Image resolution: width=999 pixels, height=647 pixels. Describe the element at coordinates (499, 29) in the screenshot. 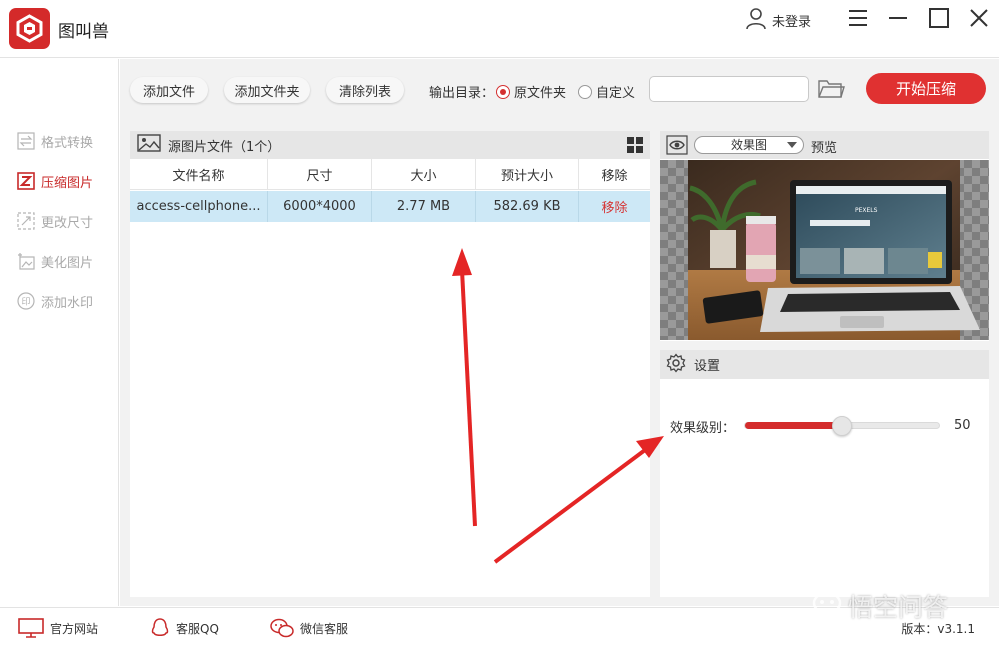

I see `title-bar: 图叫兽 未登录` at that location.